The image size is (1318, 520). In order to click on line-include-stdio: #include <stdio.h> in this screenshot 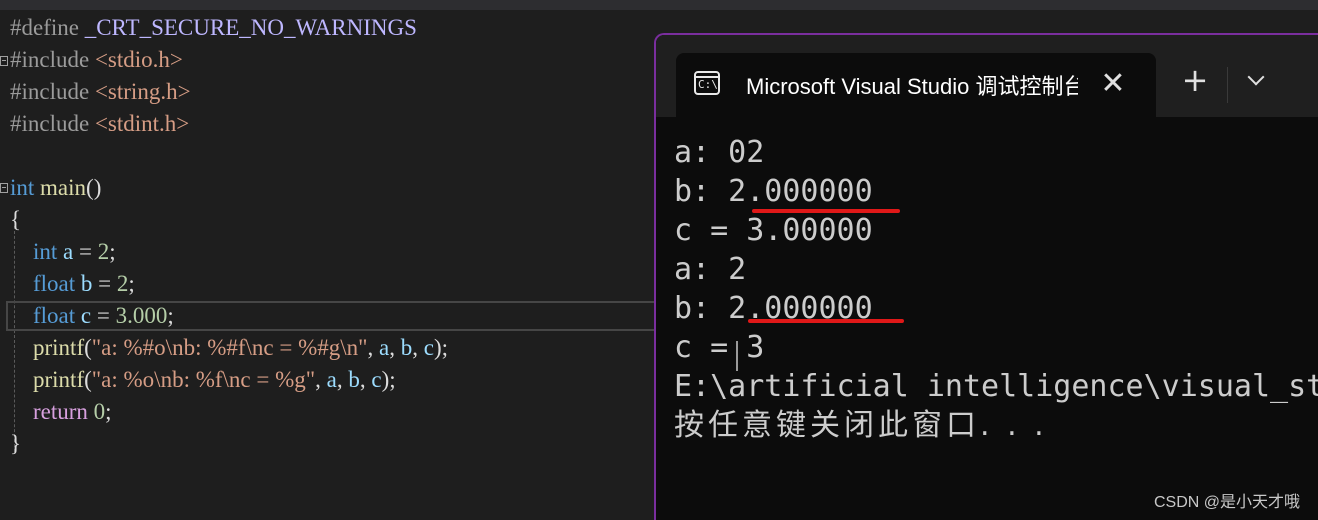, I will do `click(96, 60)`.